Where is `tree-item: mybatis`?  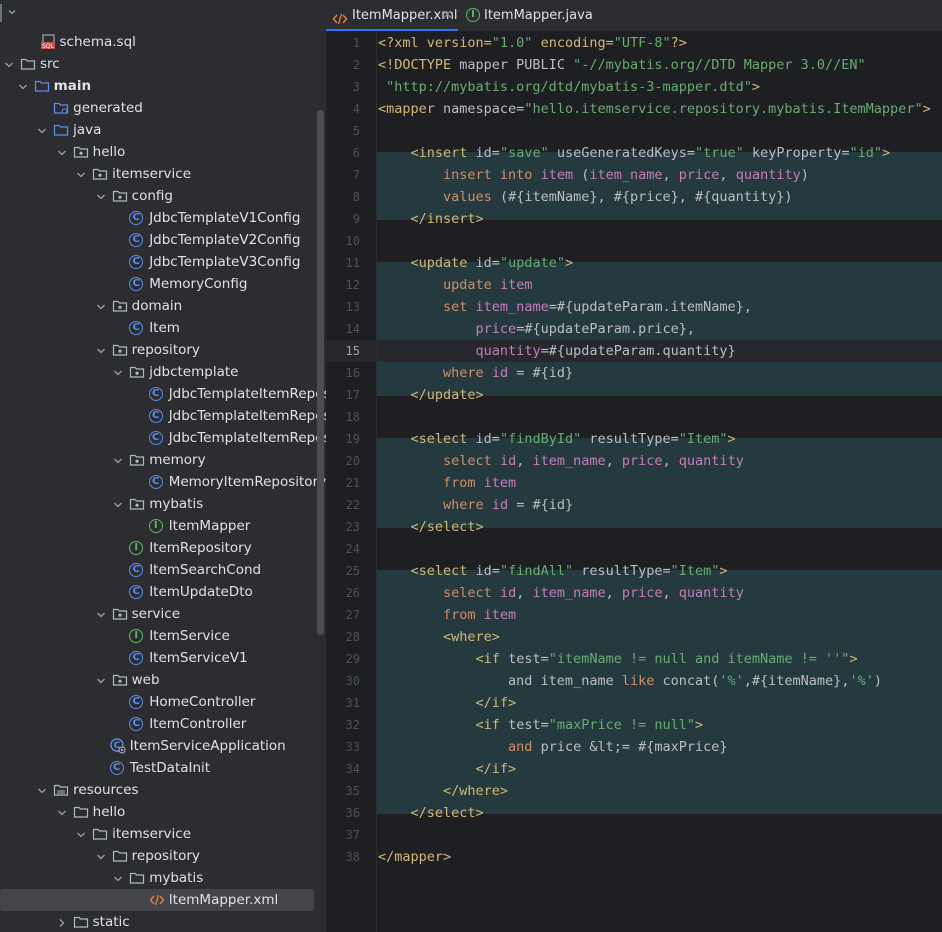
tree-item: mybatis is located at coordinates (163, 504).